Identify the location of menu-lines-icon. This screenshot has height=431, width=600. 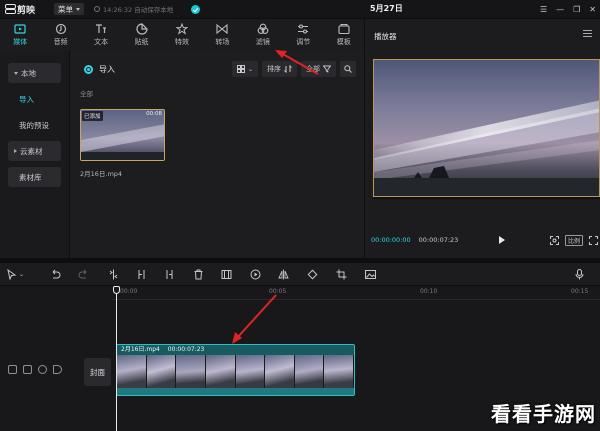
(587, 33).